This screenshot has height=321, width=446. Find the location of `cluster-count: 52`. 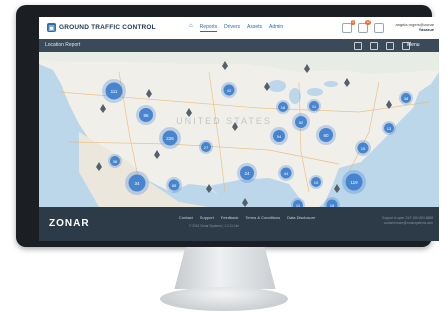

cluster-count: 52 is located at coordinates (301, 122).